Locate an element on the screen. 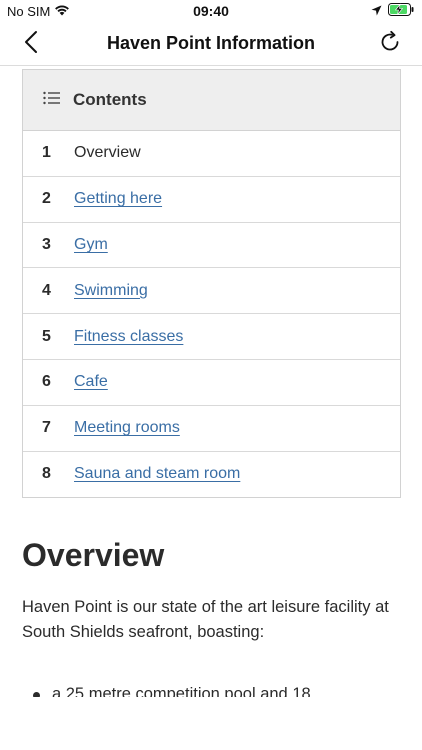  status-right is located at coordinates (392, 11).